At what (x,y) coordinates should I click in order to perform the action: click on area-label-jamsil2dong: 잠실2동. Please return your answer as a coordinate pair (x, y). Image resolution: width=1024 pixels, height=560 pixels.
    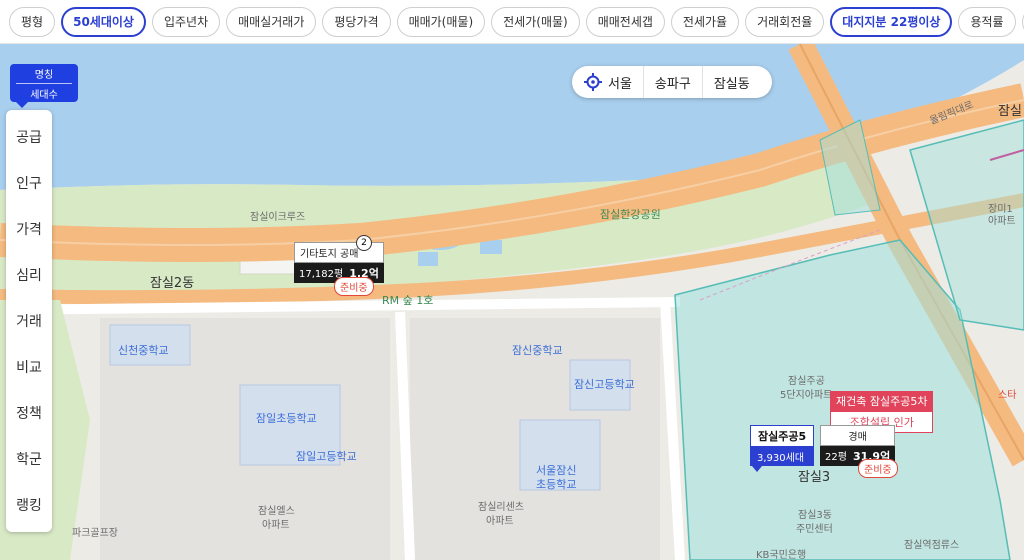
    Looking at the image, I should click on (172, 283).